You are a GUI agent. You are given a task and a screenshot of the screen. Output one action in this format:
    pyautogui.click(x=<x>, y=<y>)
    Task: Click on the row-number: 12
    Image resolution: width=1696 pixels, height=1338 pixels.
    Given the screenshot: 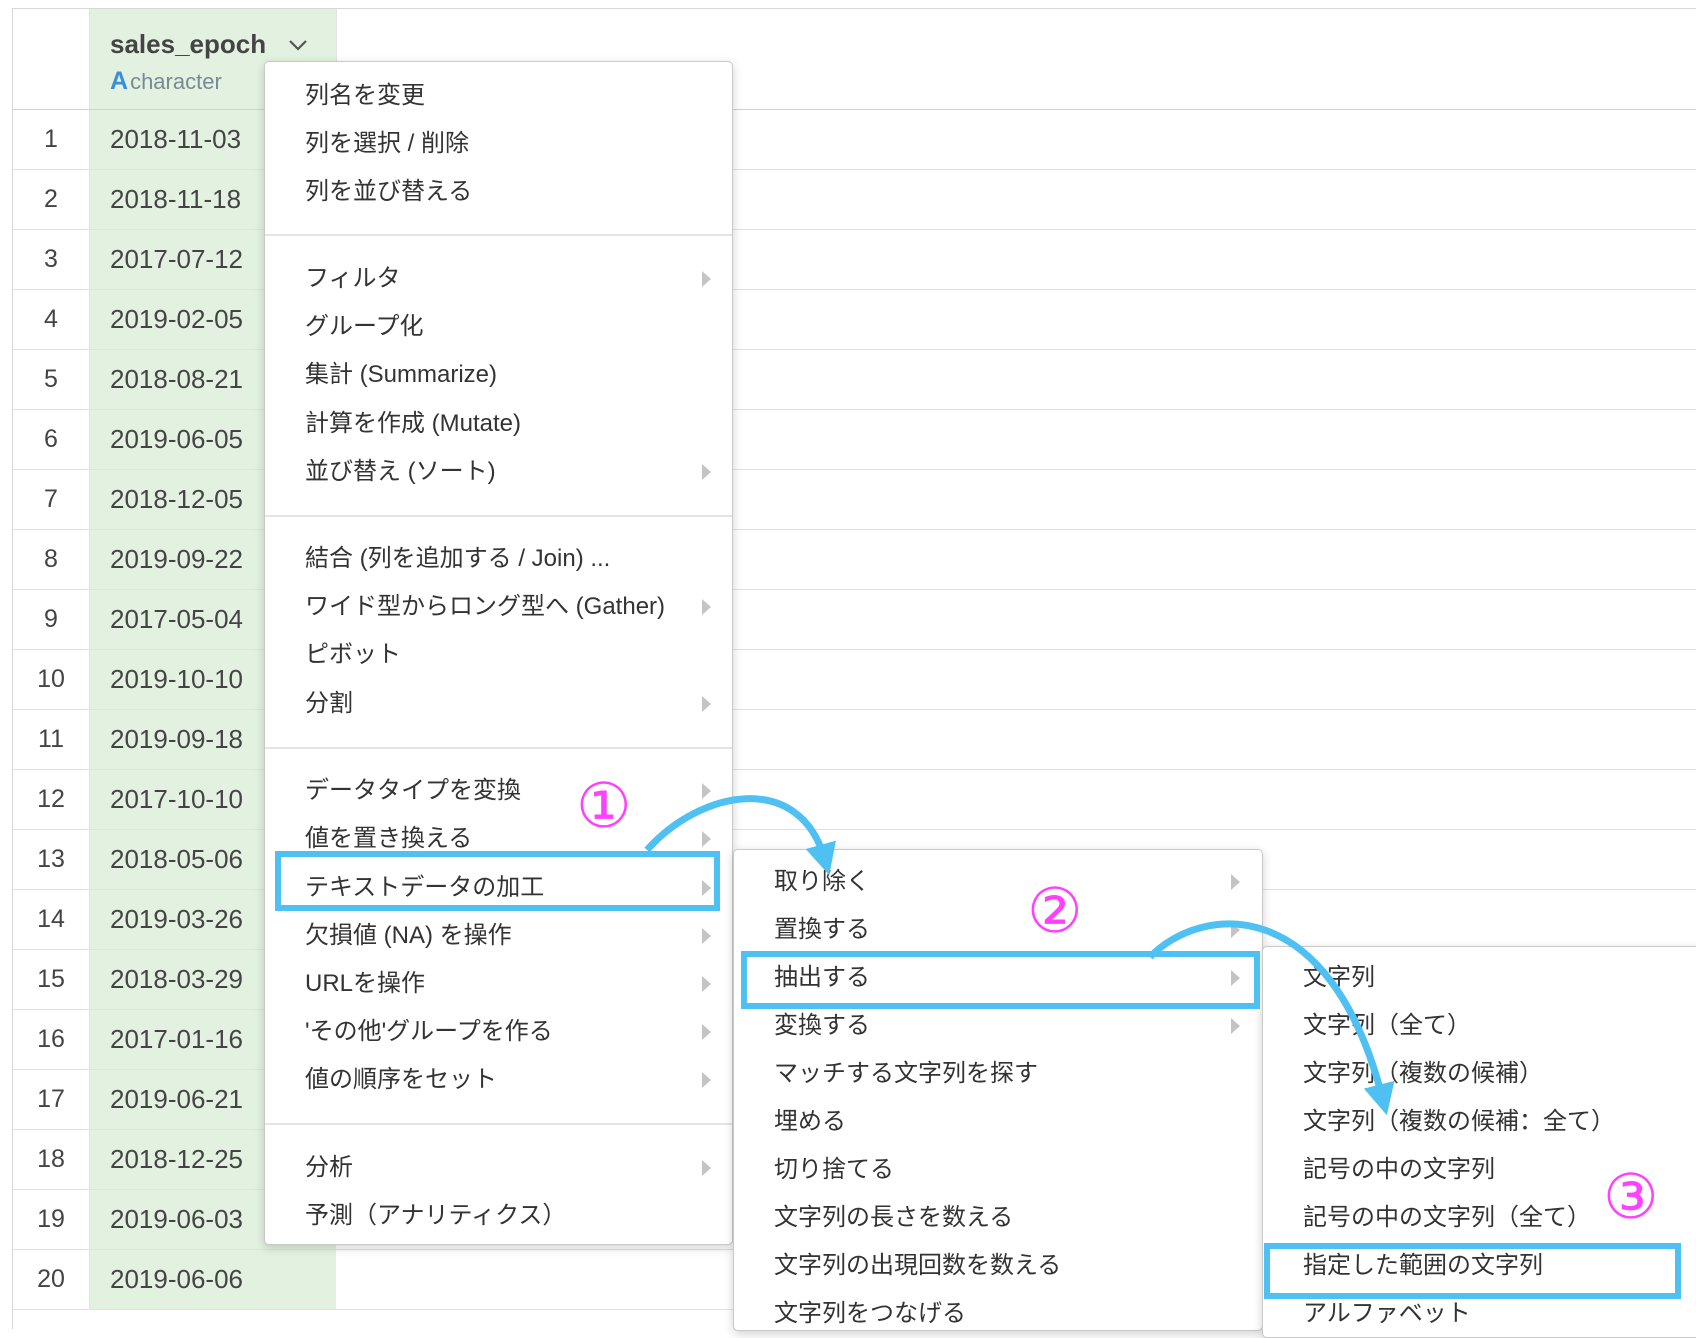 What is the action you would take?
    pyautogui.click(x=51, y=799)
    